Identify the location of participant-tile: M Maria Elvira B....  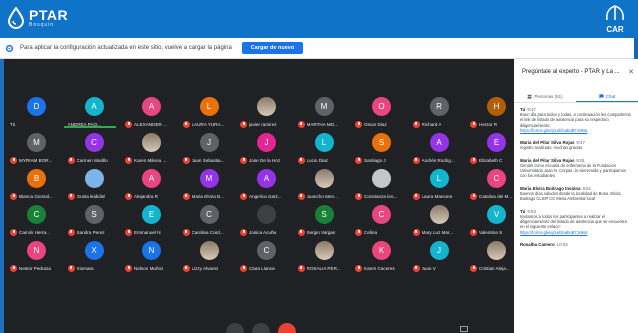
(210, 185).